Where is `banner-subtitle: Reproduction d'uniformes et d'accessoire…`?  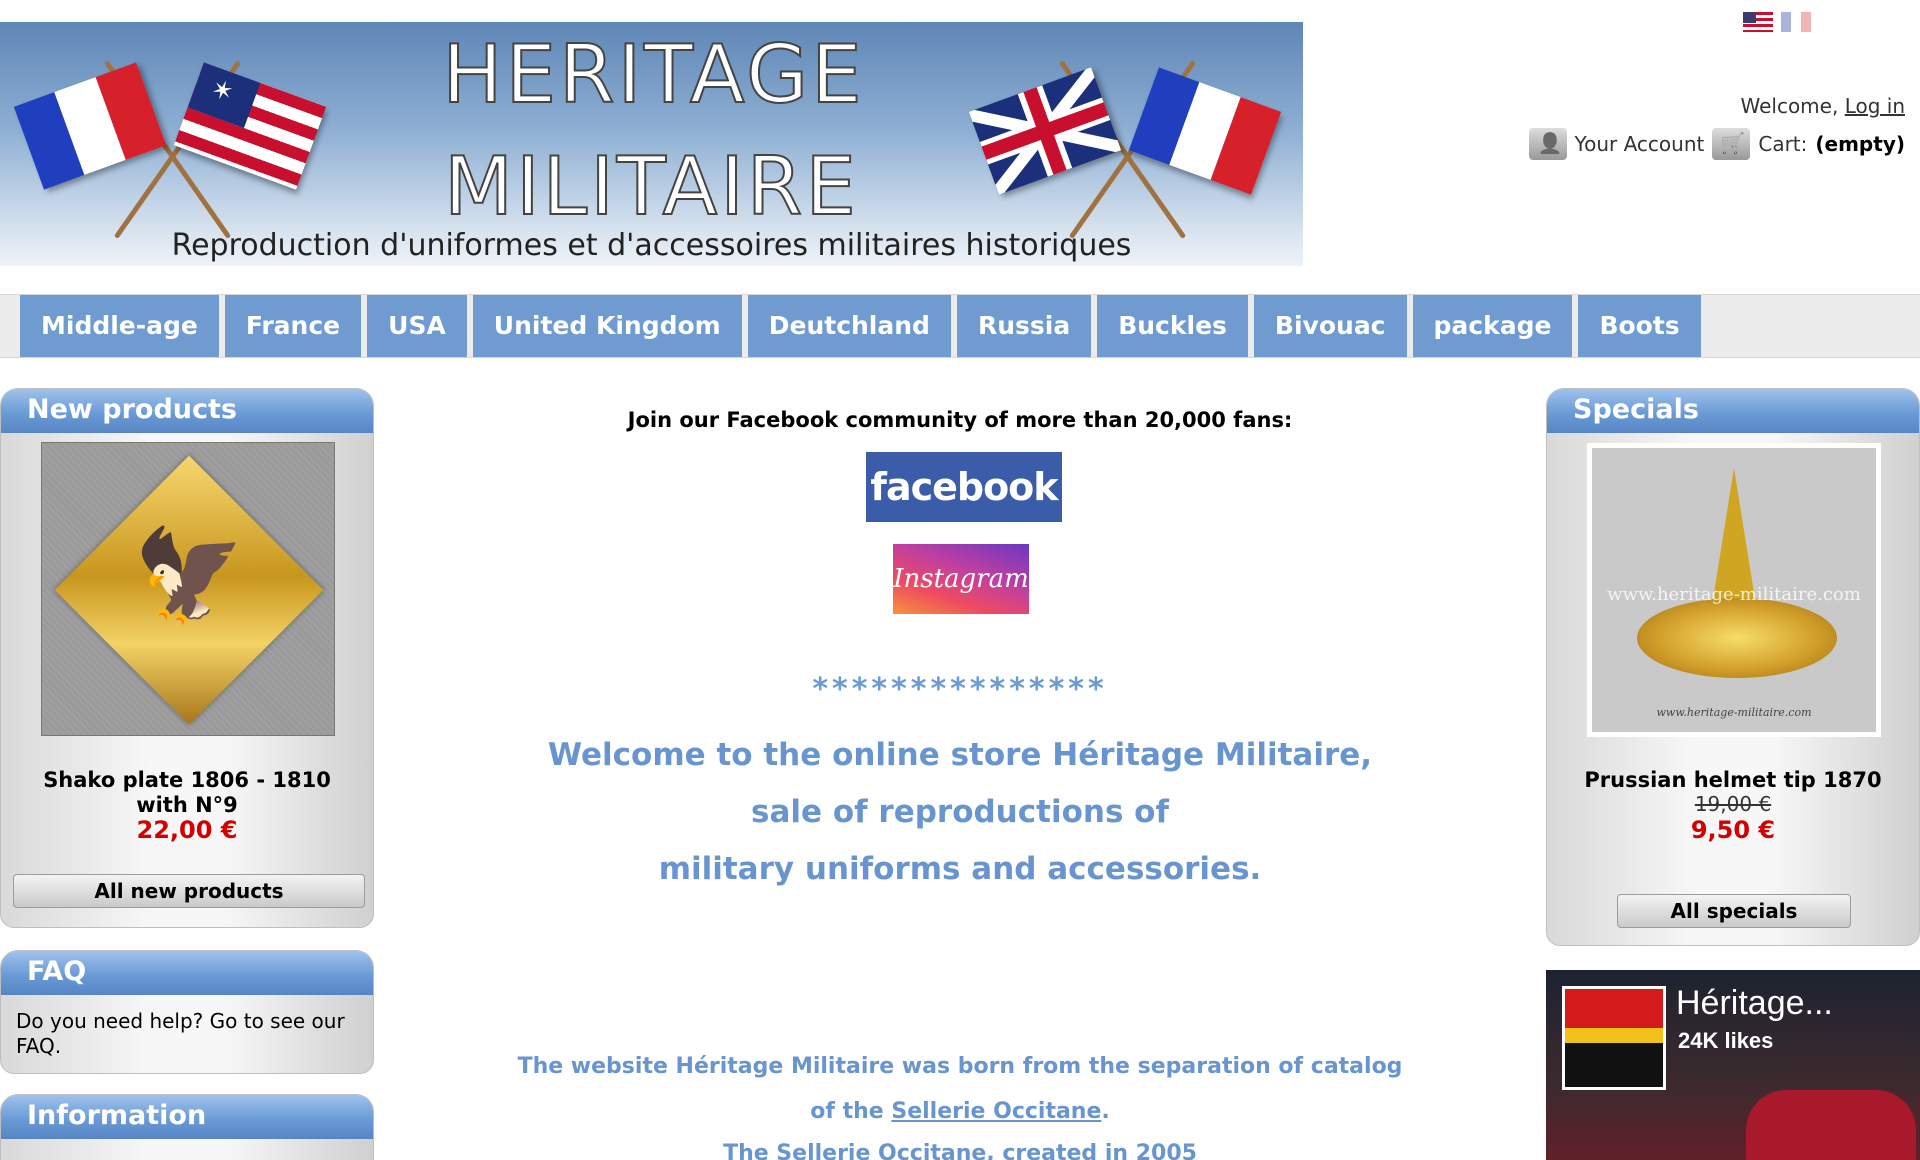
banner-subtitle: Reproduction d'uniformes et d'accessoire… is located at coordinates (651, 245).